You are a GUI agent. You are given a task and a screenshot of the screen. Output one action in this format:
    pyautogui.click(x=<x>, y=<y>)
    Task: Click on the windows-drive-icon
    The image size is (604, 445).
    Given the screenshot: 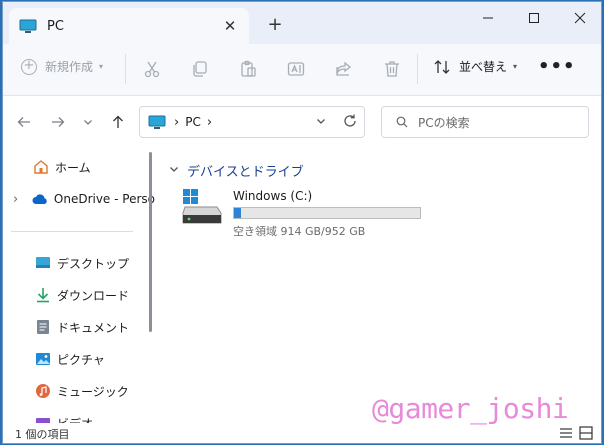 What is the action you would take?
    pyautogui.click(x=202, y=206)
    